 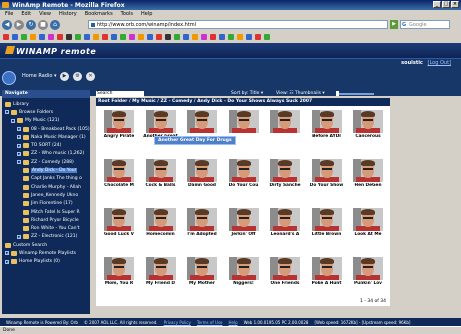 I want to click on tree-item: Janee_Kennedy Ukno, so click(x=46, y=195).